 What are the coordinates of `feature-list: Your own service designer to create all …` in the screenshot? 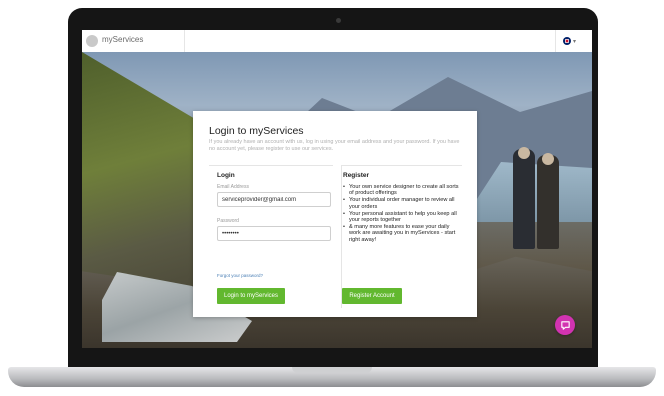 It's located at (402, 214).